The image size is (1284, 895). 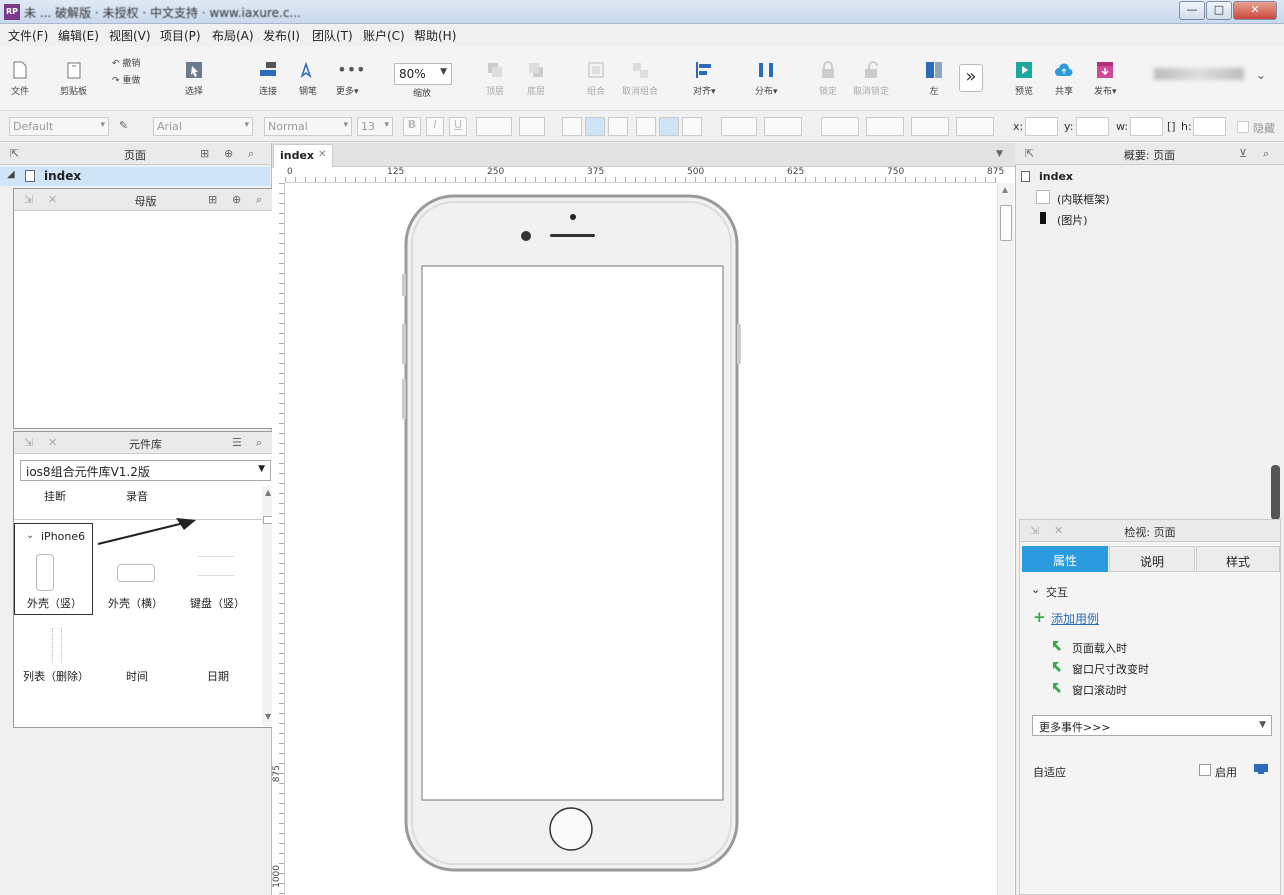 What do you see at coordinates (640, 78) in the screenshot?
I see `ungroup-tool: 取消组合` at bounding box center [640, 78].